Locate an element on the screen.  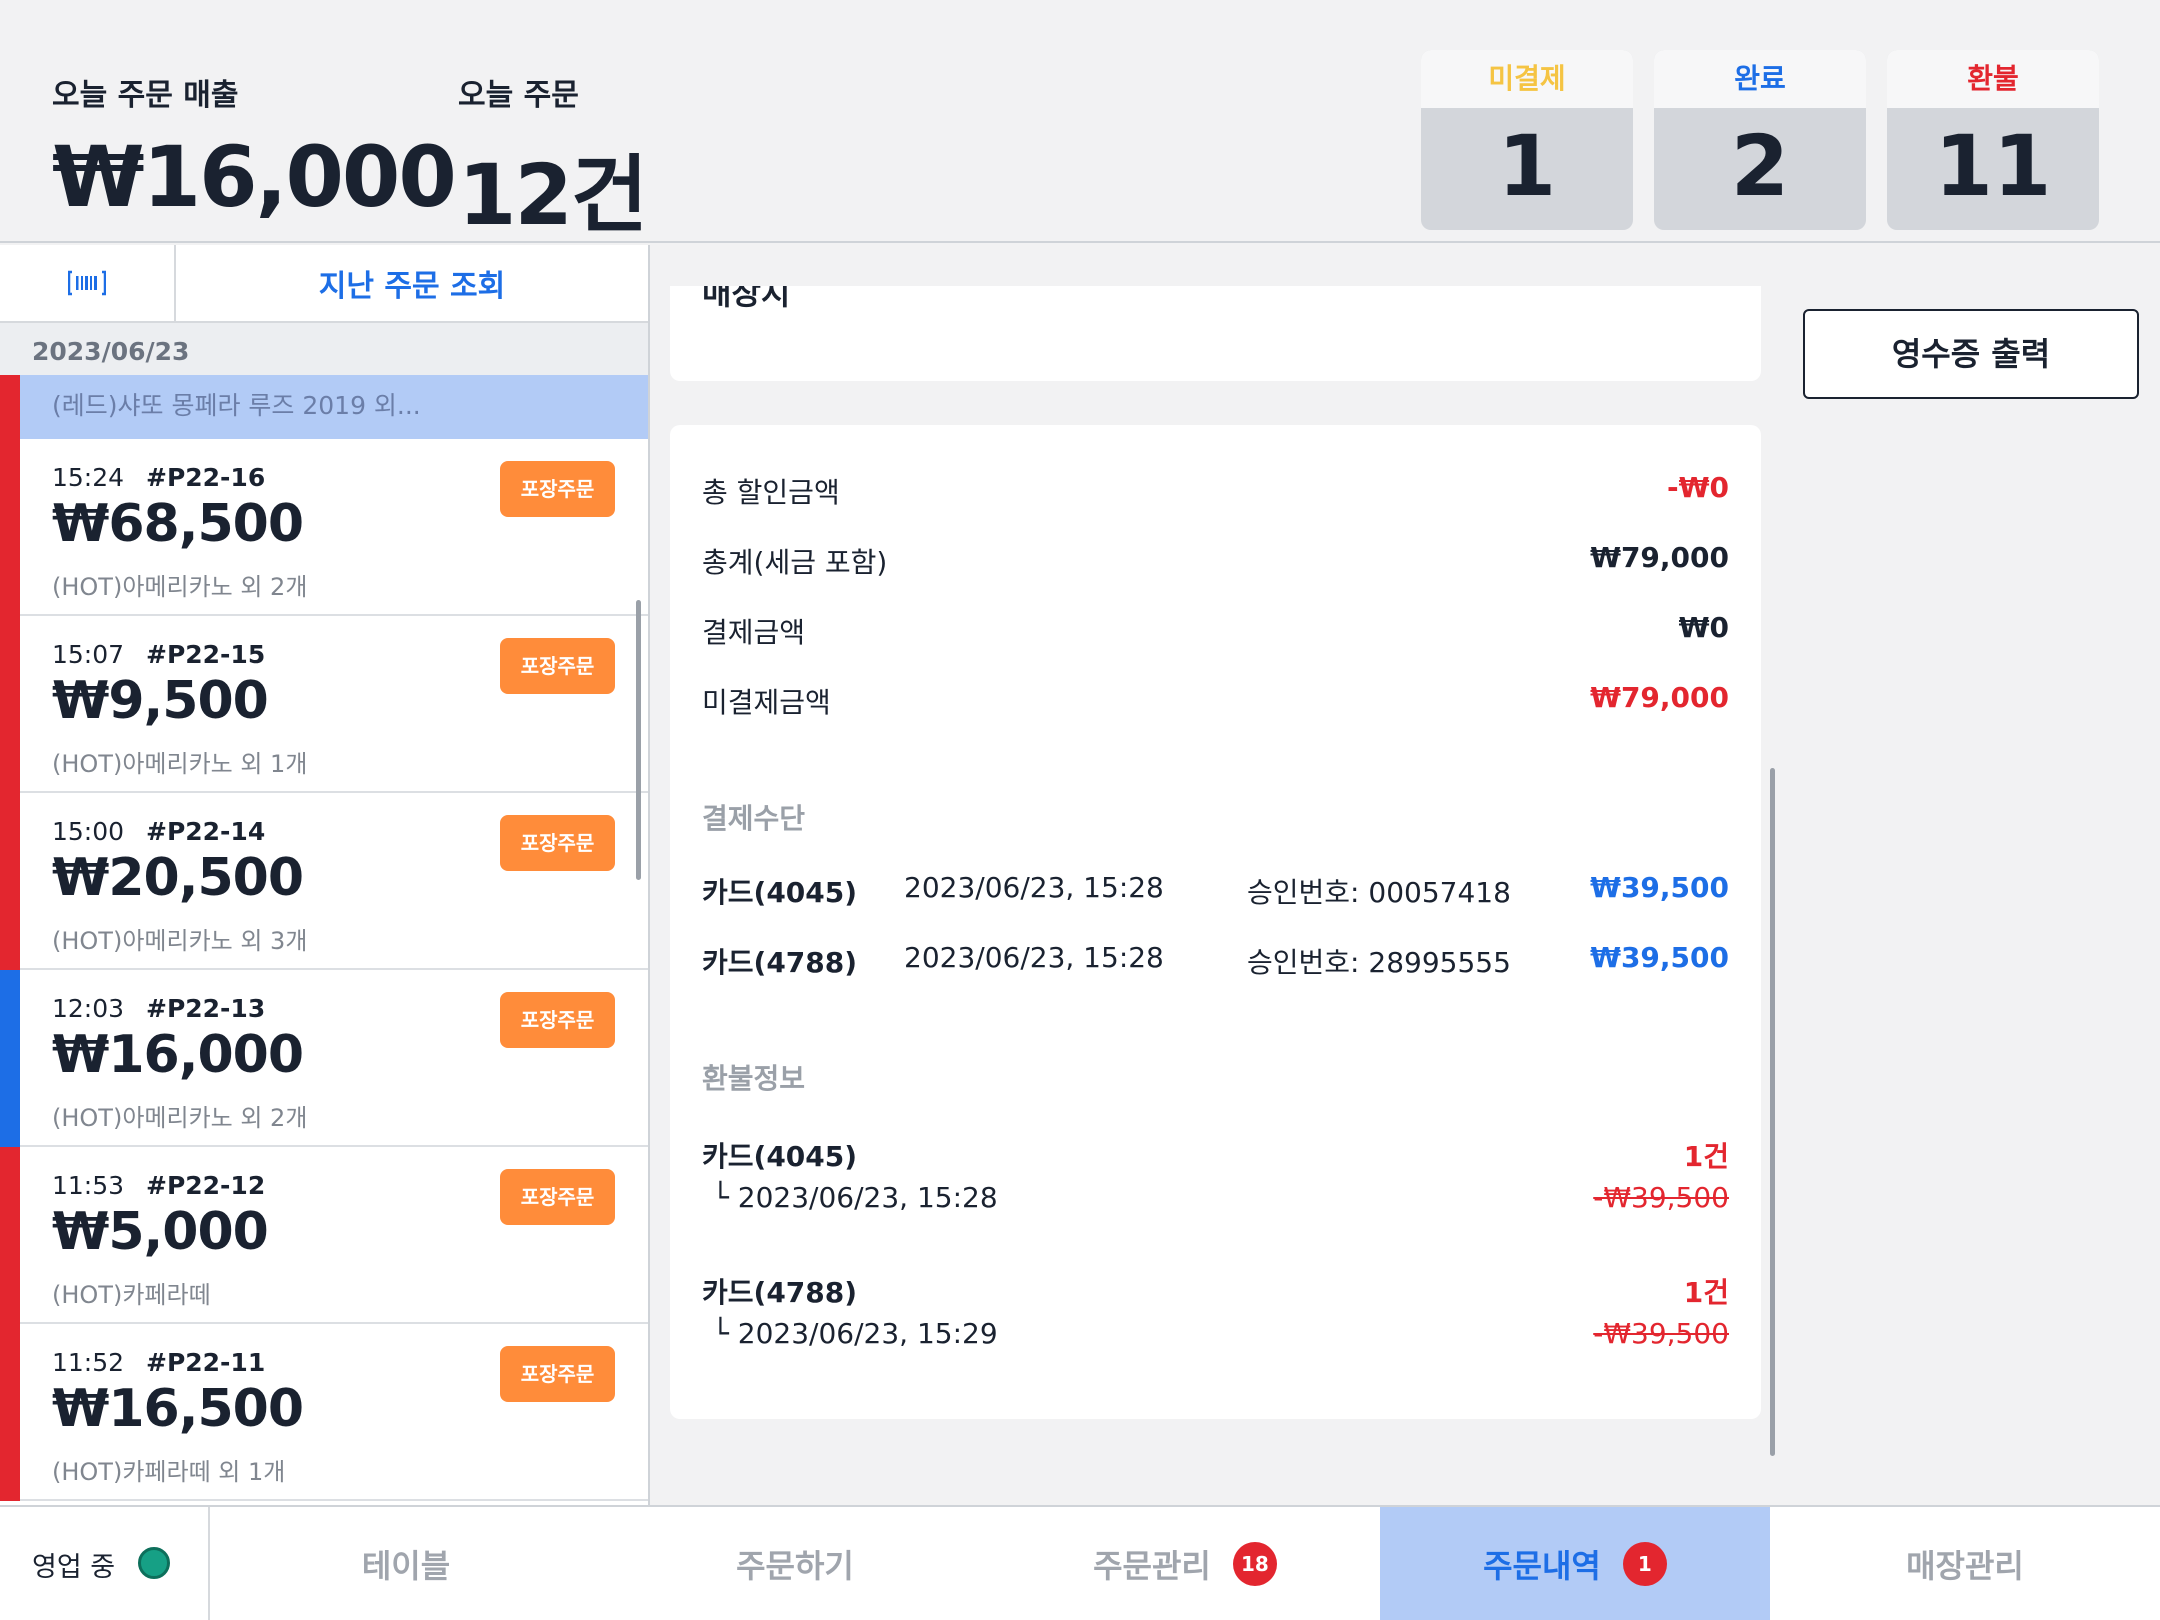
summary-label: 총 할인금액 is located at coordinates (771, 492).